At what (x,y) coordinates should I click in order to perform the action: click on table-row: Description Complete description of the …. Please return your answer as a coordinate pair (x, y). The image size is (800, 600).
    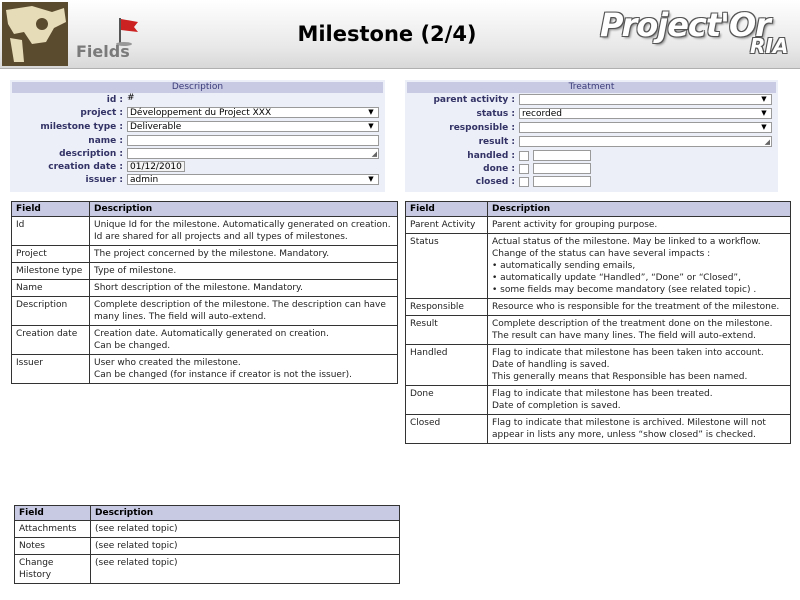
    Looking at the image, I should click on (204, 311).